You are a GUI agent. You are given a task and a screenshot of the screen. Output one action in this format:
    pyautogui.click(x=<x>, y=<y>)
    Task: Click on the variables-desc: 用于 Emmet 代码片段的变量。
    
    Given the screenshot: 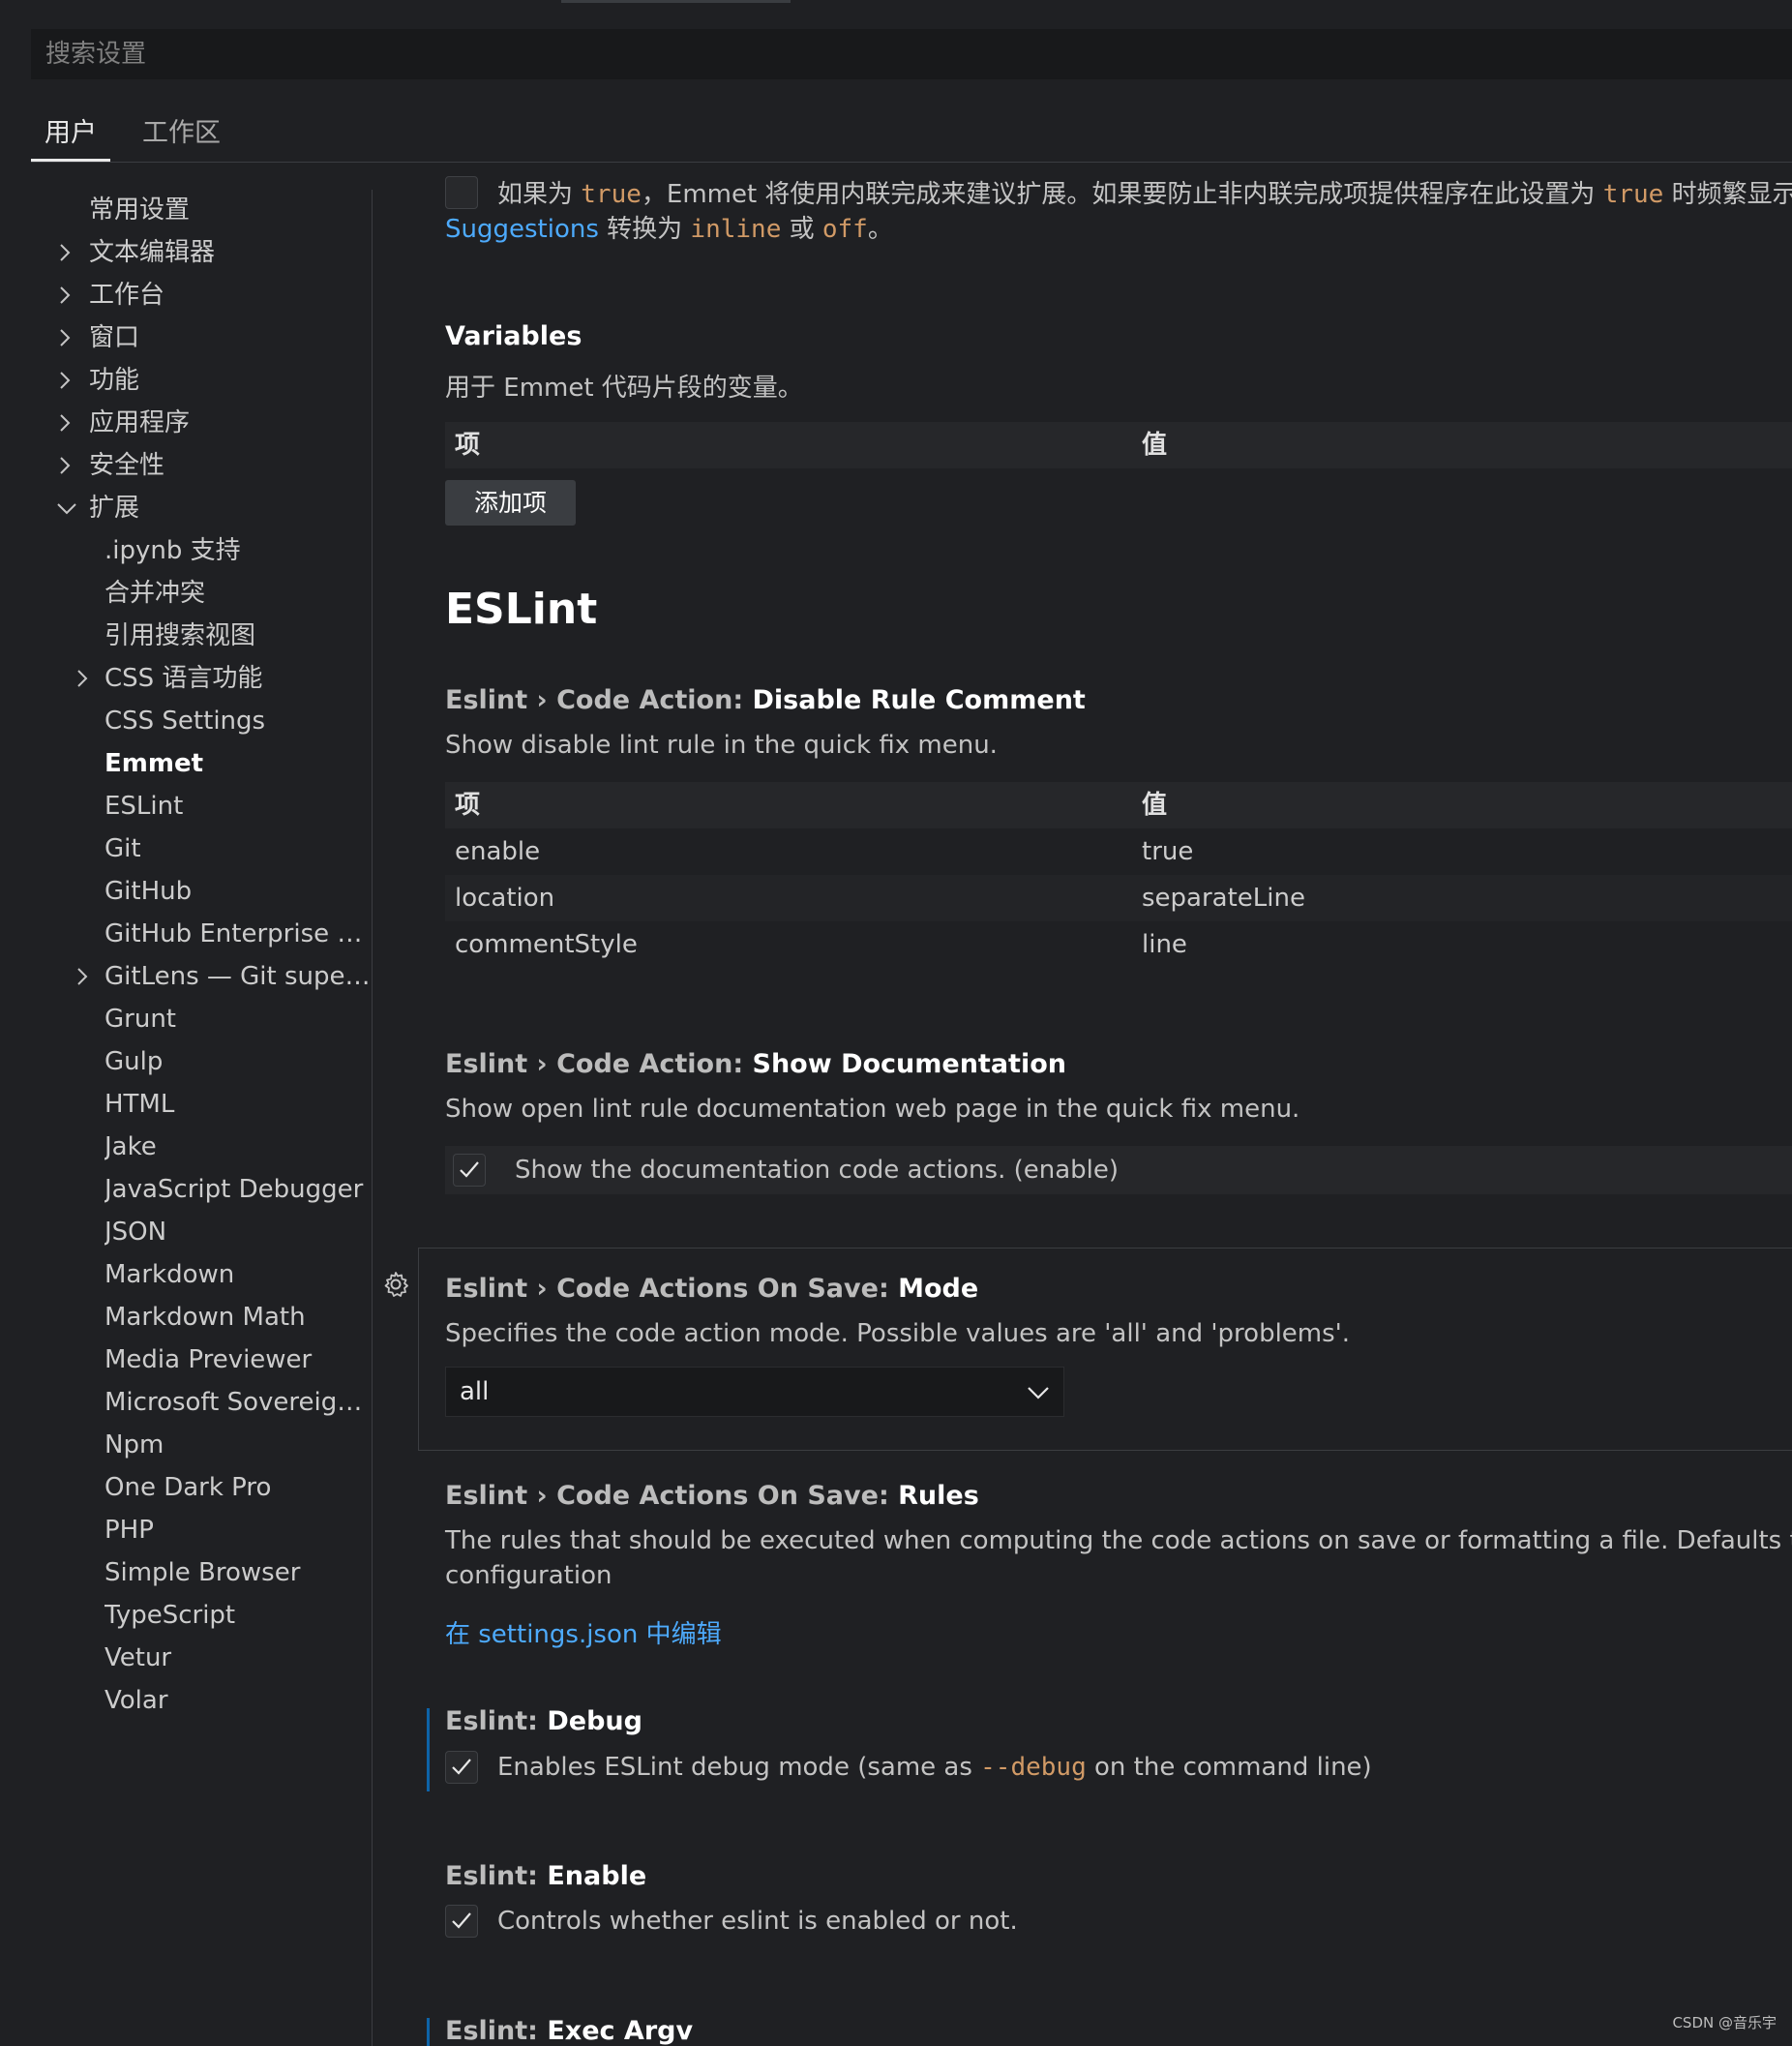 What is the action you would take?
    pyautogui.click(x=624, y=388)
    